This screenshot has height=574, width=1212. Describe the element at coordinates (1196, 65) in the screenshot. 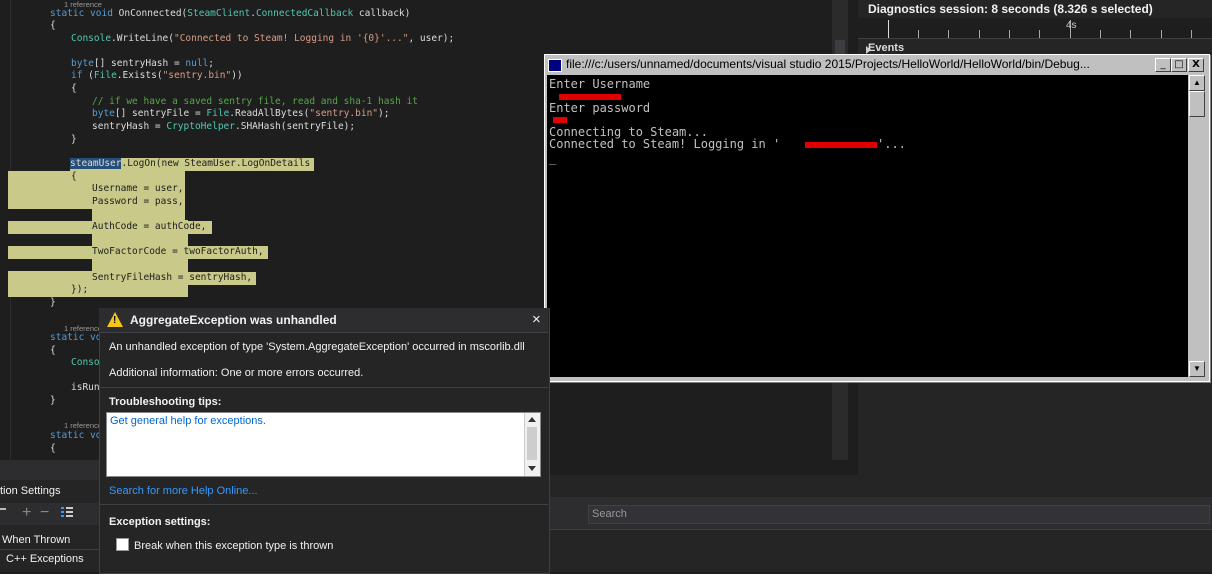

I see `close-button: X` at that location.